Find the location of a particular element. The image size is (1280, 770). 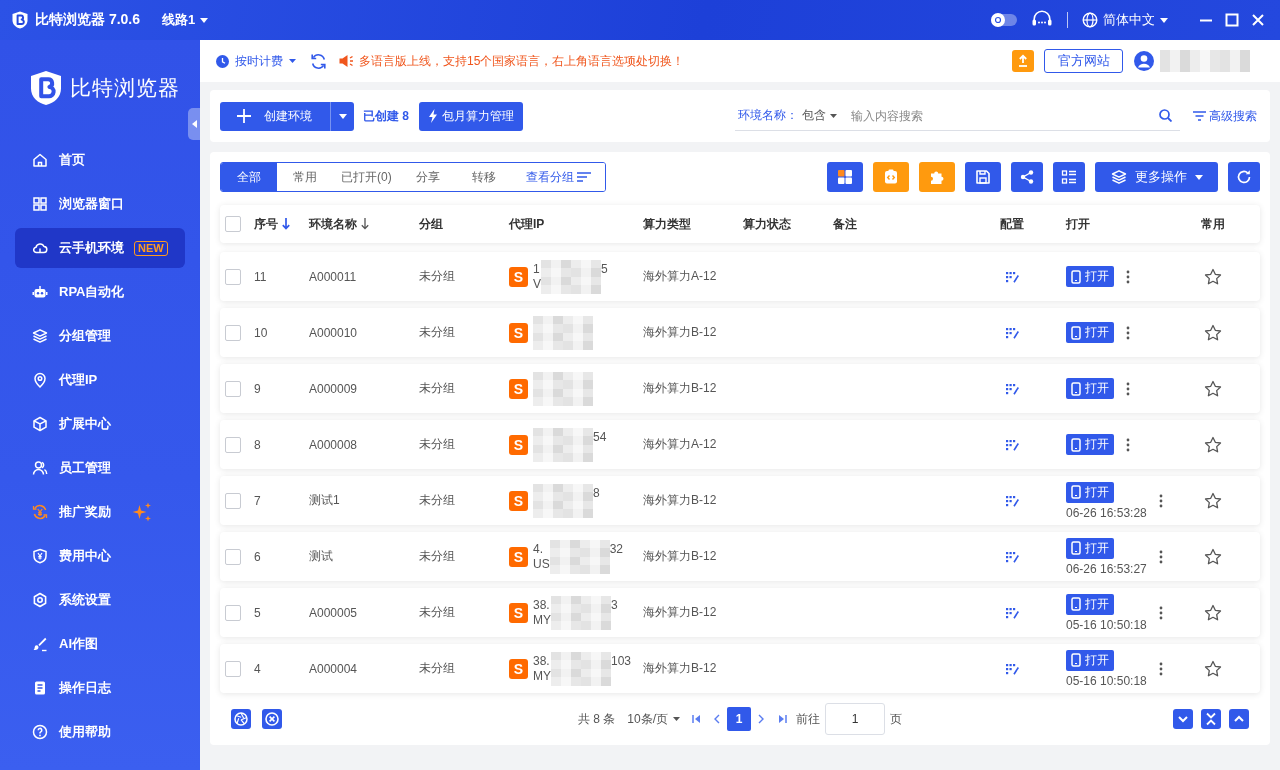

last-page-icon is located at coordinates (782, 719).